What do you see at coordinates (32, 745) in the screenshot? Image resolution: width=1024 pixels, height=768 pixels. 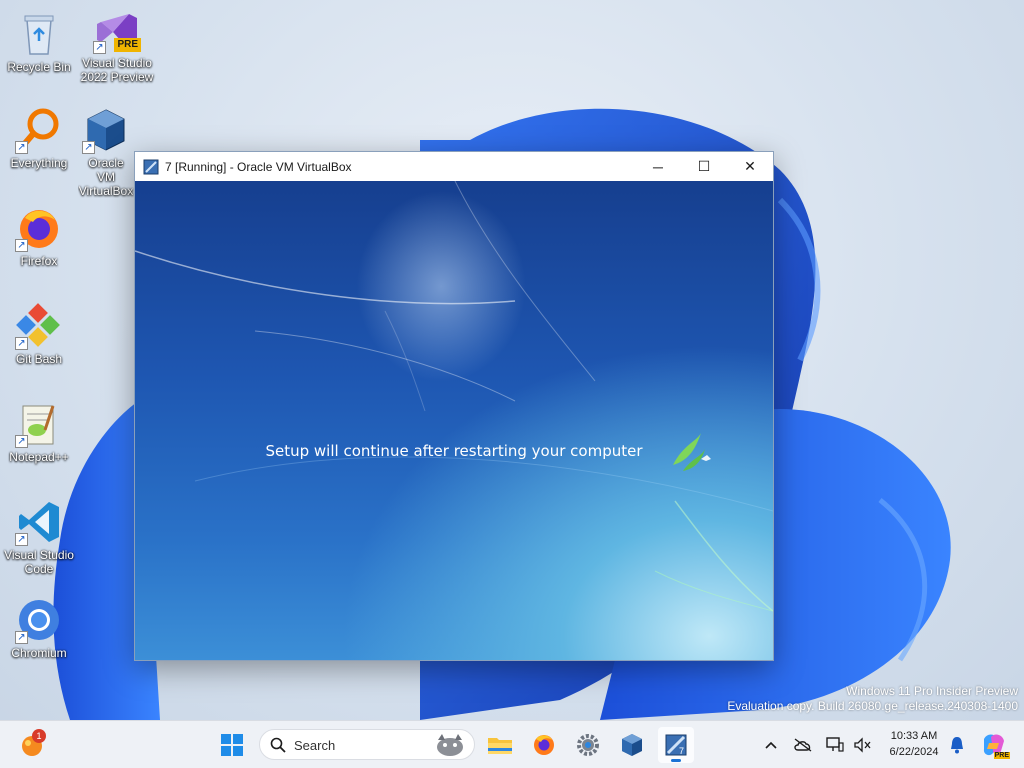 I see `notification-widget-button: 1` at bounding box center [32, 745].